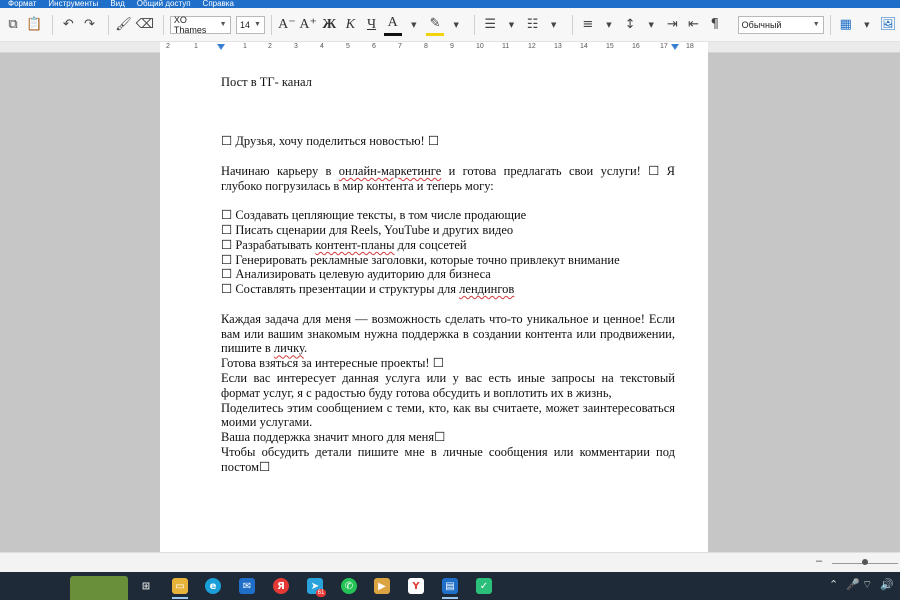 This screenshot has width=900, height=600. Describe the element at coordinates (247, 586) in the screenshot. I see `mail-icon: ✉` at that location.